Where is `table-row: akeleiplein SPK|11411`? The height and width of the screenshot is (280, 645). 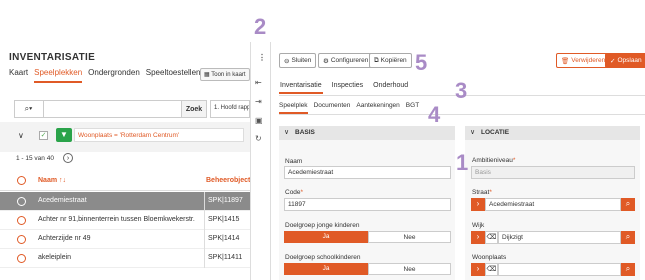 table-row: akeleiplein SPK|11411 is located at coordinates (125, 258).